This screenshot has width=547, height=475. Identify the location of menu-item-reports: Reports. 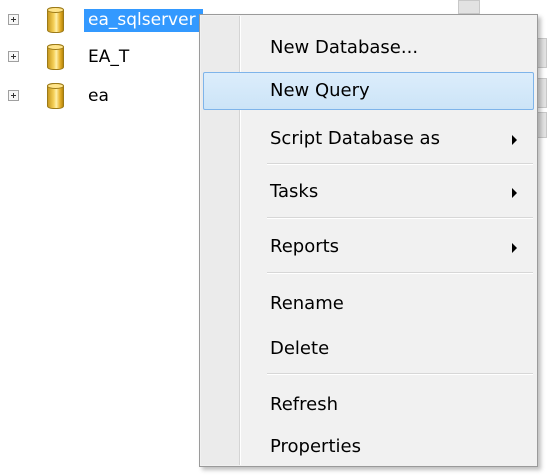
(368, 247).